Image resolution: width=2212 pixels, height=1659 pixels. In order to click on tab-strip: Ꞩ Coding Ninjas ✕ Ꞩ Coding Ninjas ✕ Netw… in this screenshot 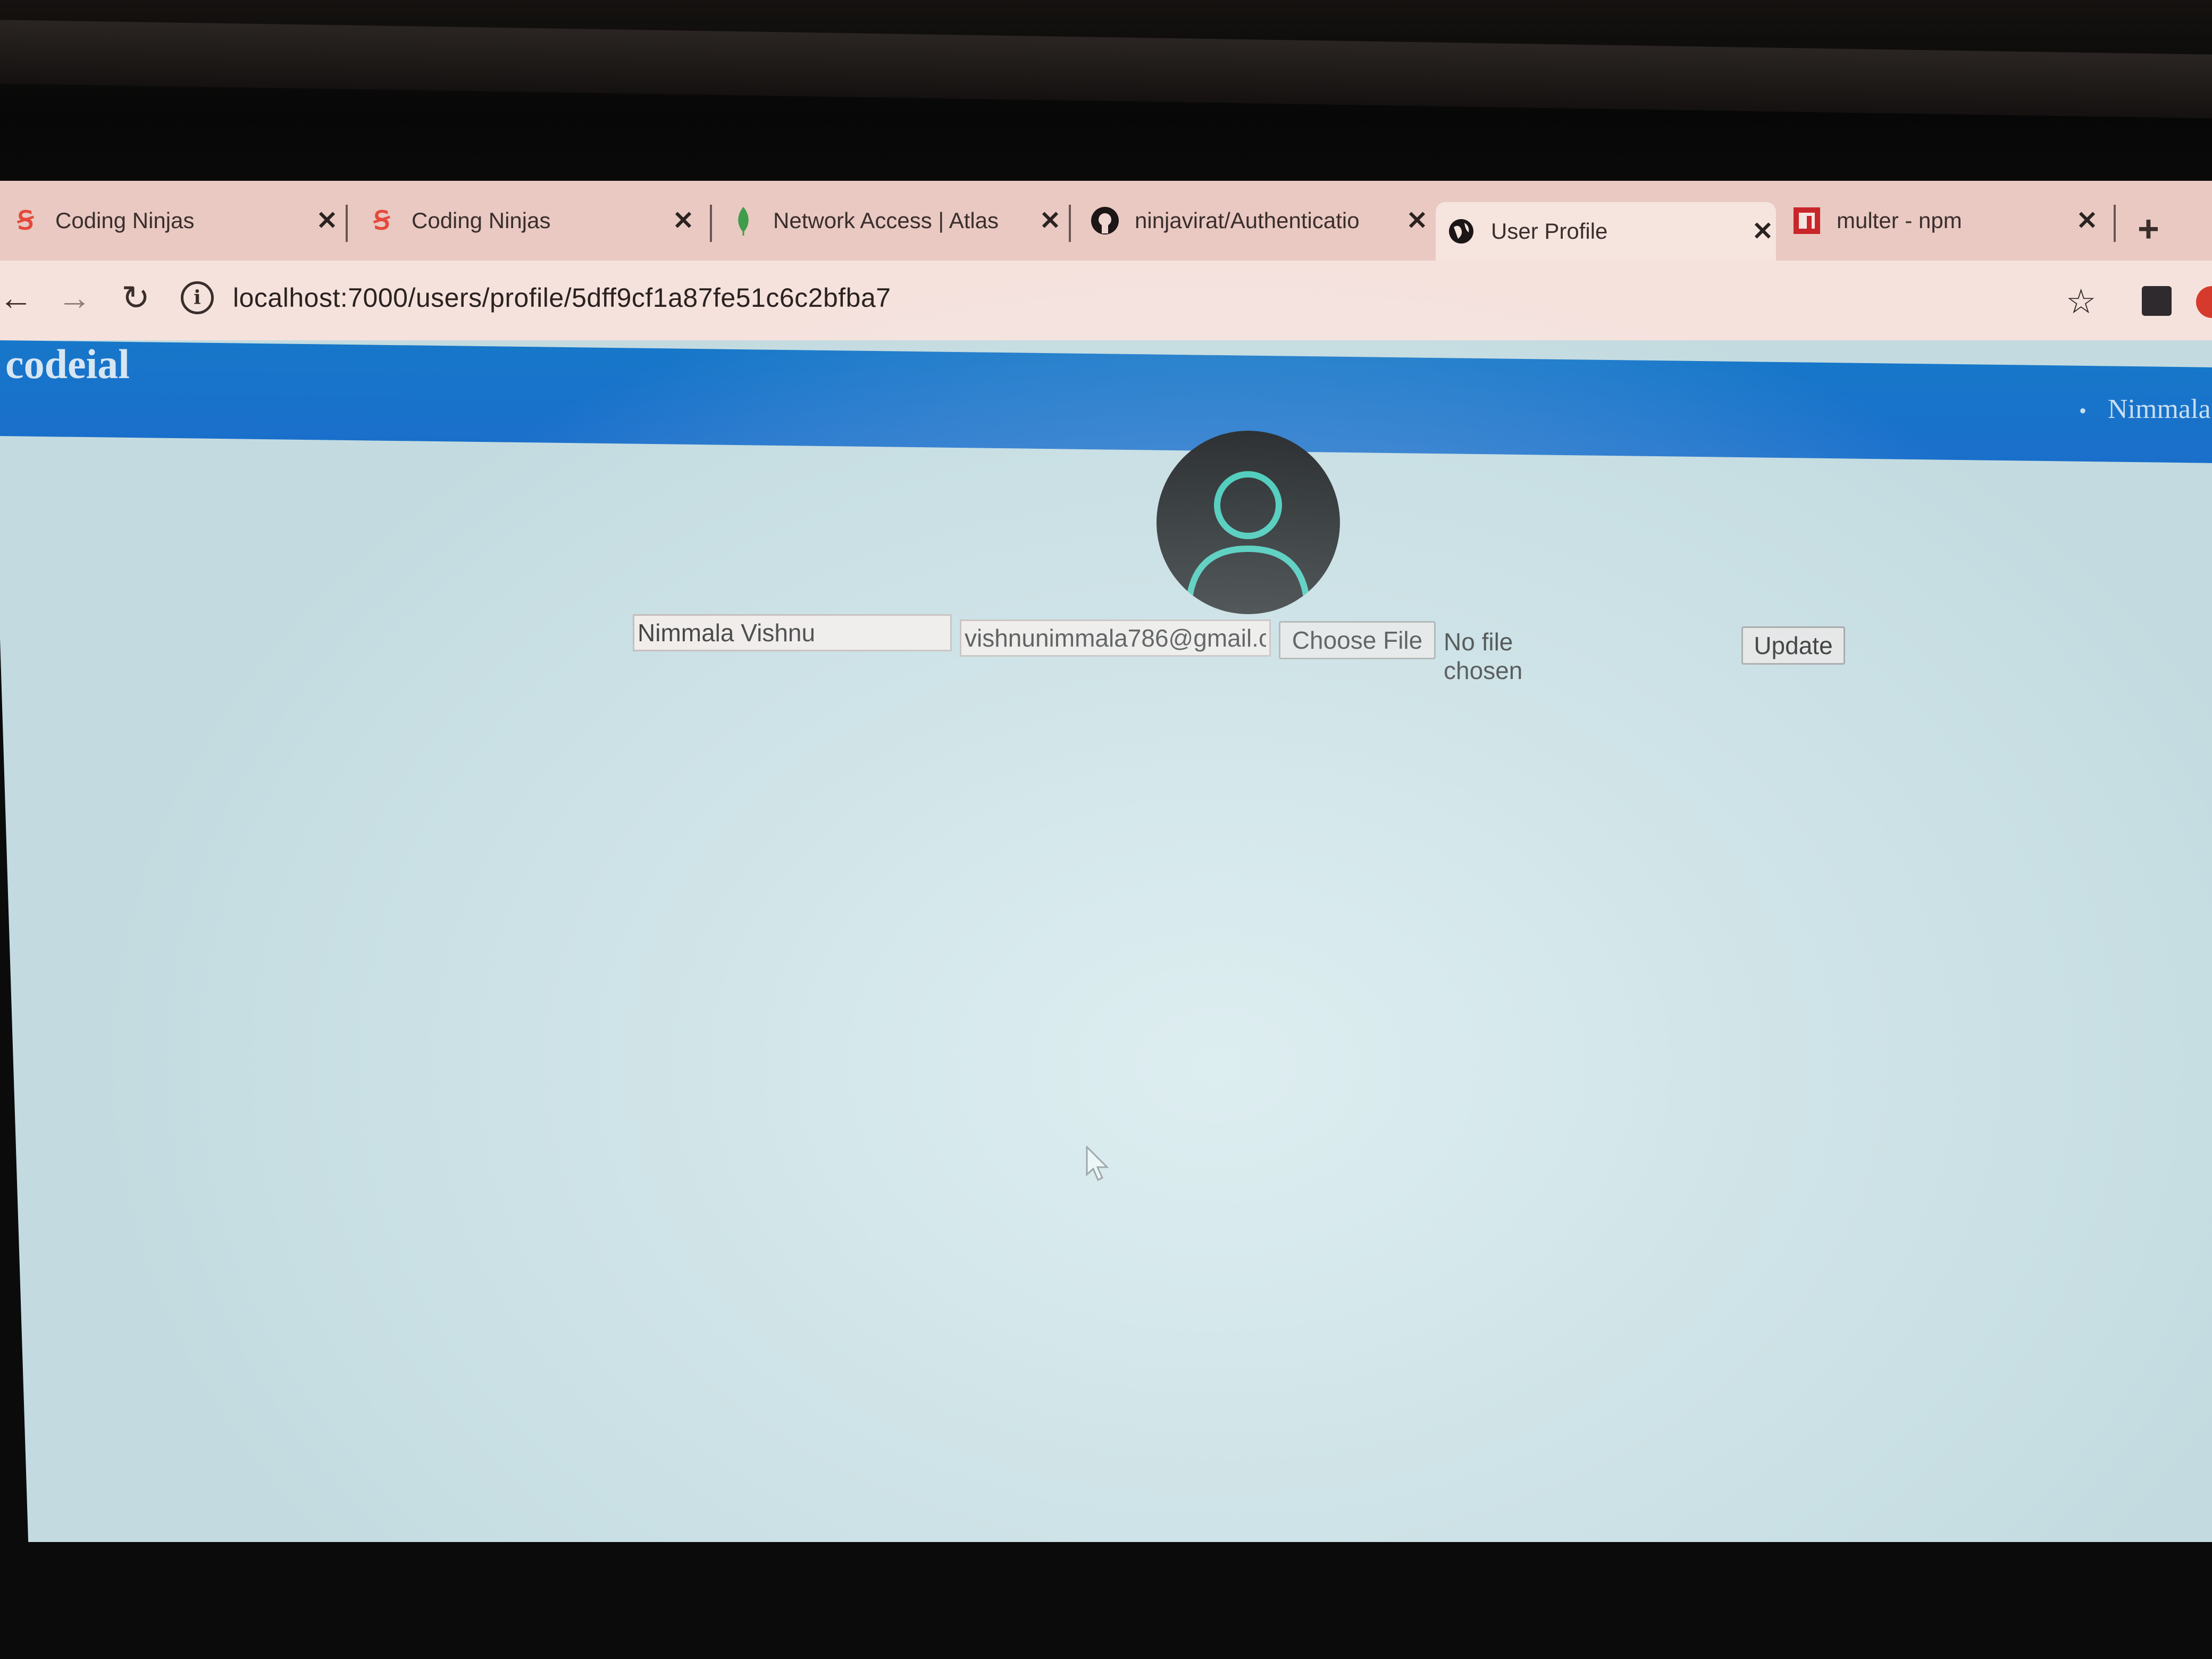, I will do `click(1106, 221)`.